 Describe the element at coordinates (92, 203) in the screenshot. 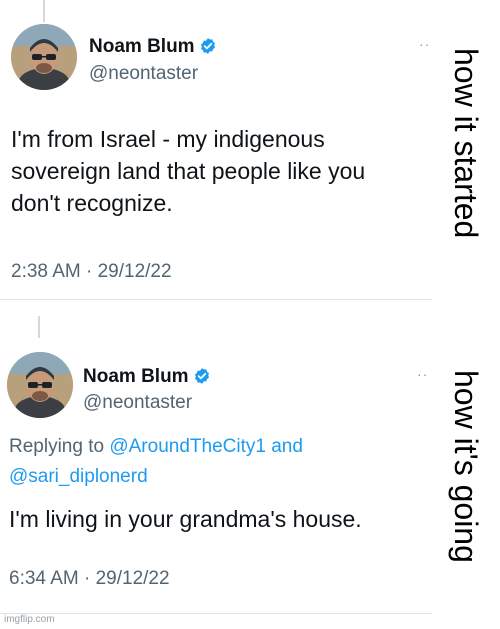

I see `tweet-text-line: don't recognize.` at that location.